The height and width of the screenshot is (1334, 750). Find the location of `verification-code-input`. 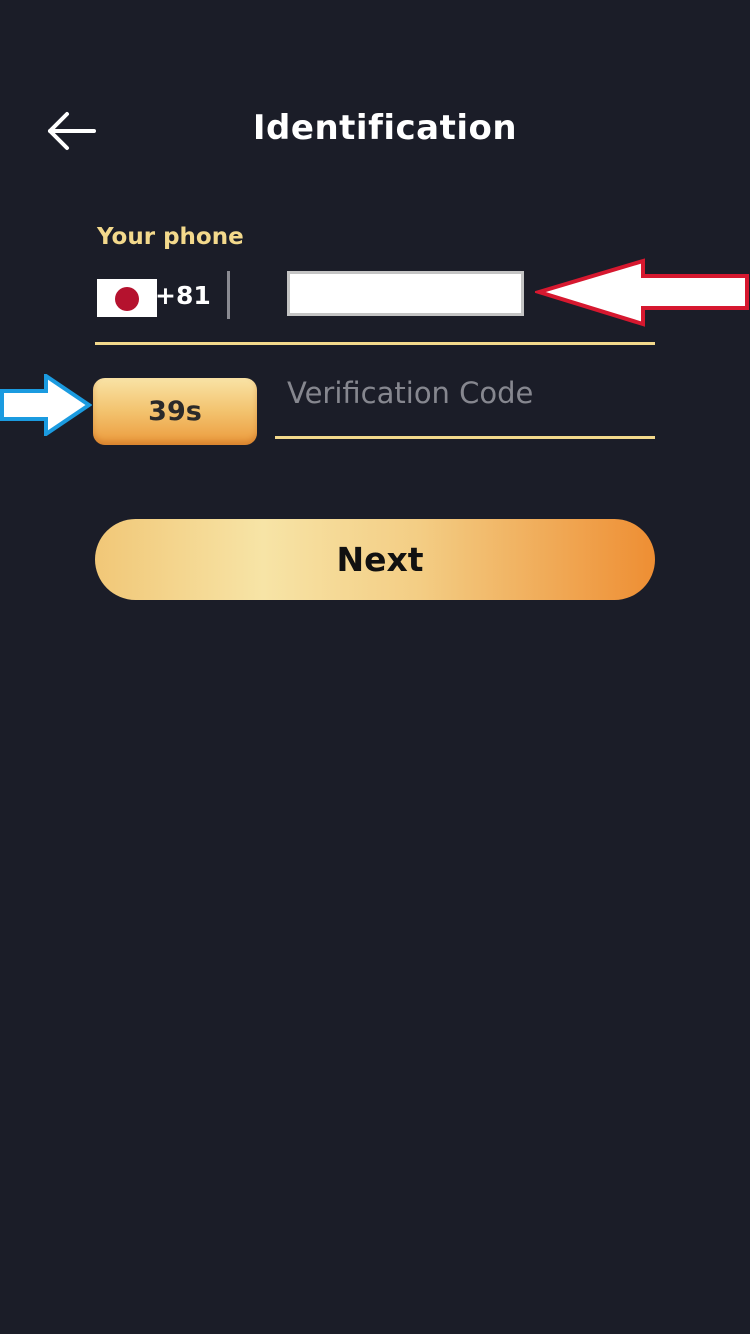

verification-code-input is located at coordinates (471, 393).